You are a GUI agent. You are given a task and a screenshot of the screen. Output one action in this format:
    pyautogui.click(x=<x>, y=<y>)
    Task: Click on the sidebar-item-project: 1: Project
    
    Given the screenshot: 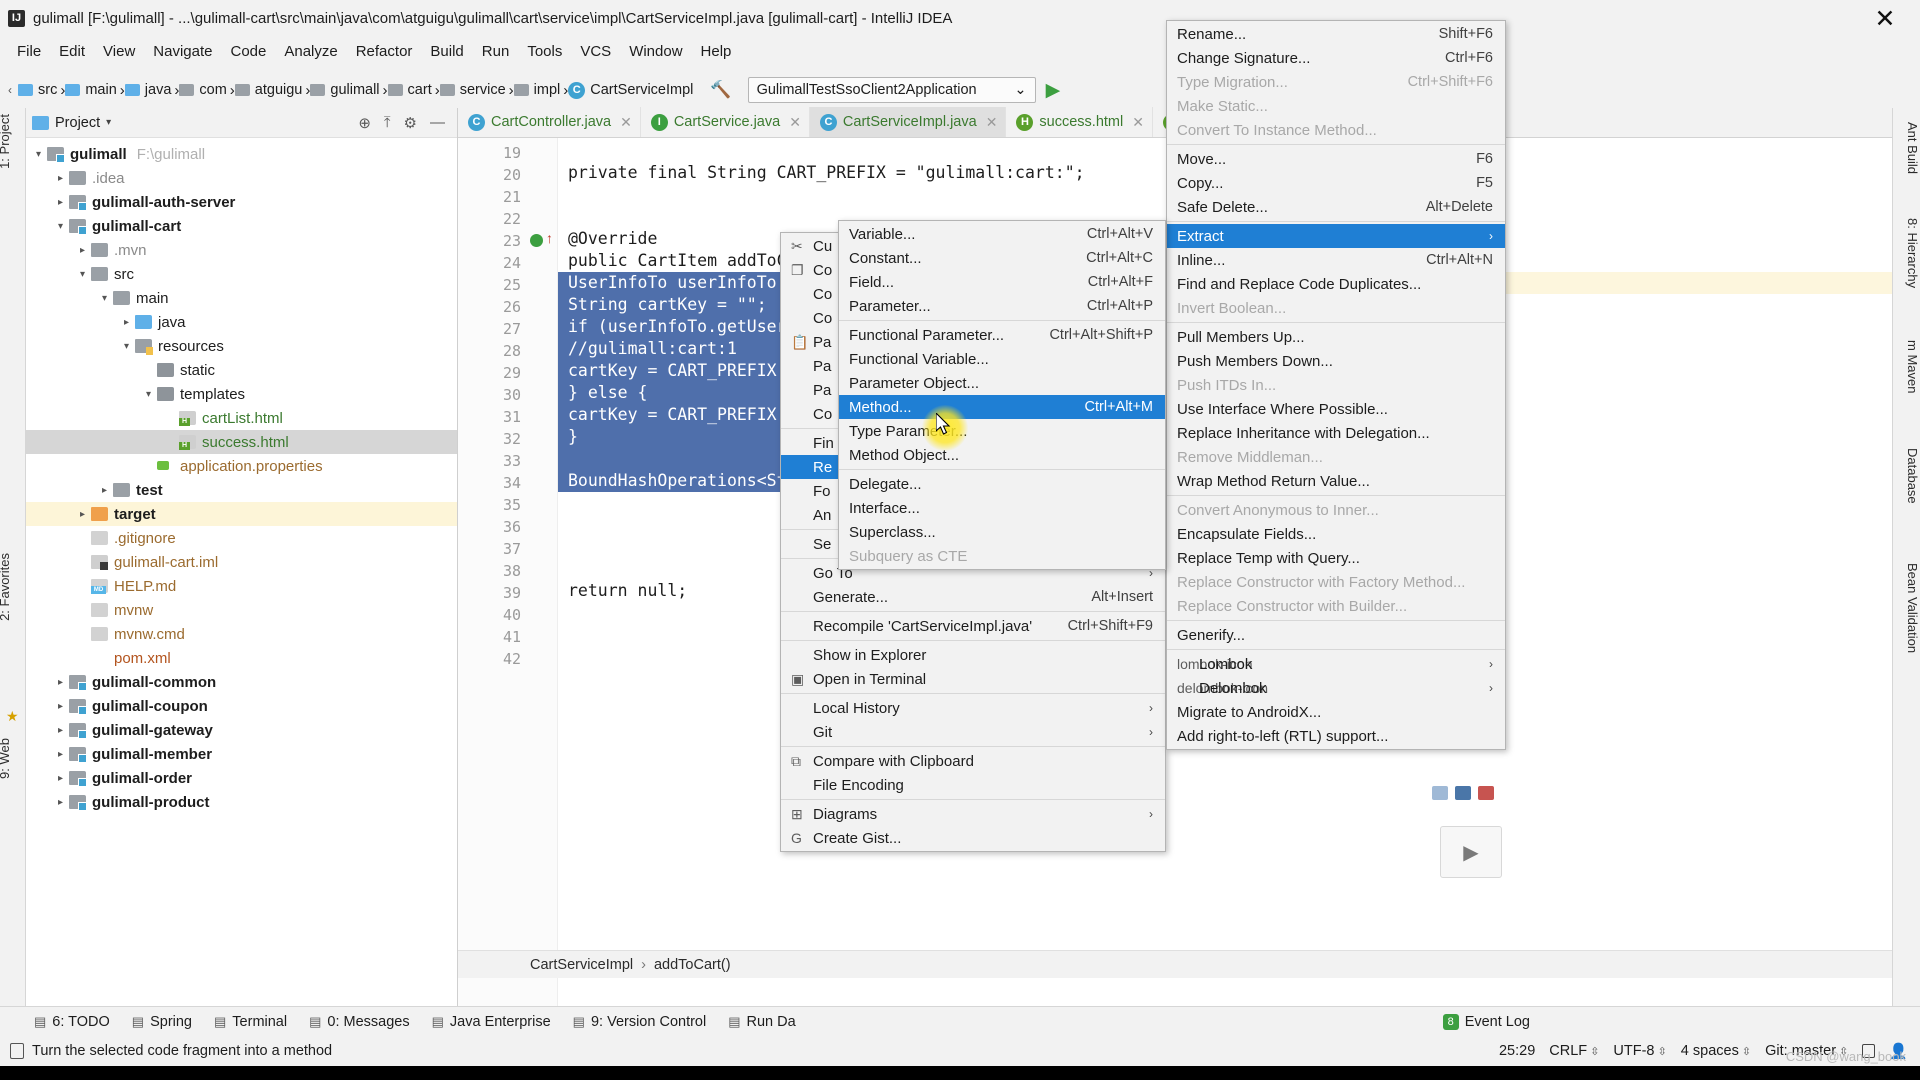 What is the action you would take?
    pyautogui.click(x=11, y=141)
    